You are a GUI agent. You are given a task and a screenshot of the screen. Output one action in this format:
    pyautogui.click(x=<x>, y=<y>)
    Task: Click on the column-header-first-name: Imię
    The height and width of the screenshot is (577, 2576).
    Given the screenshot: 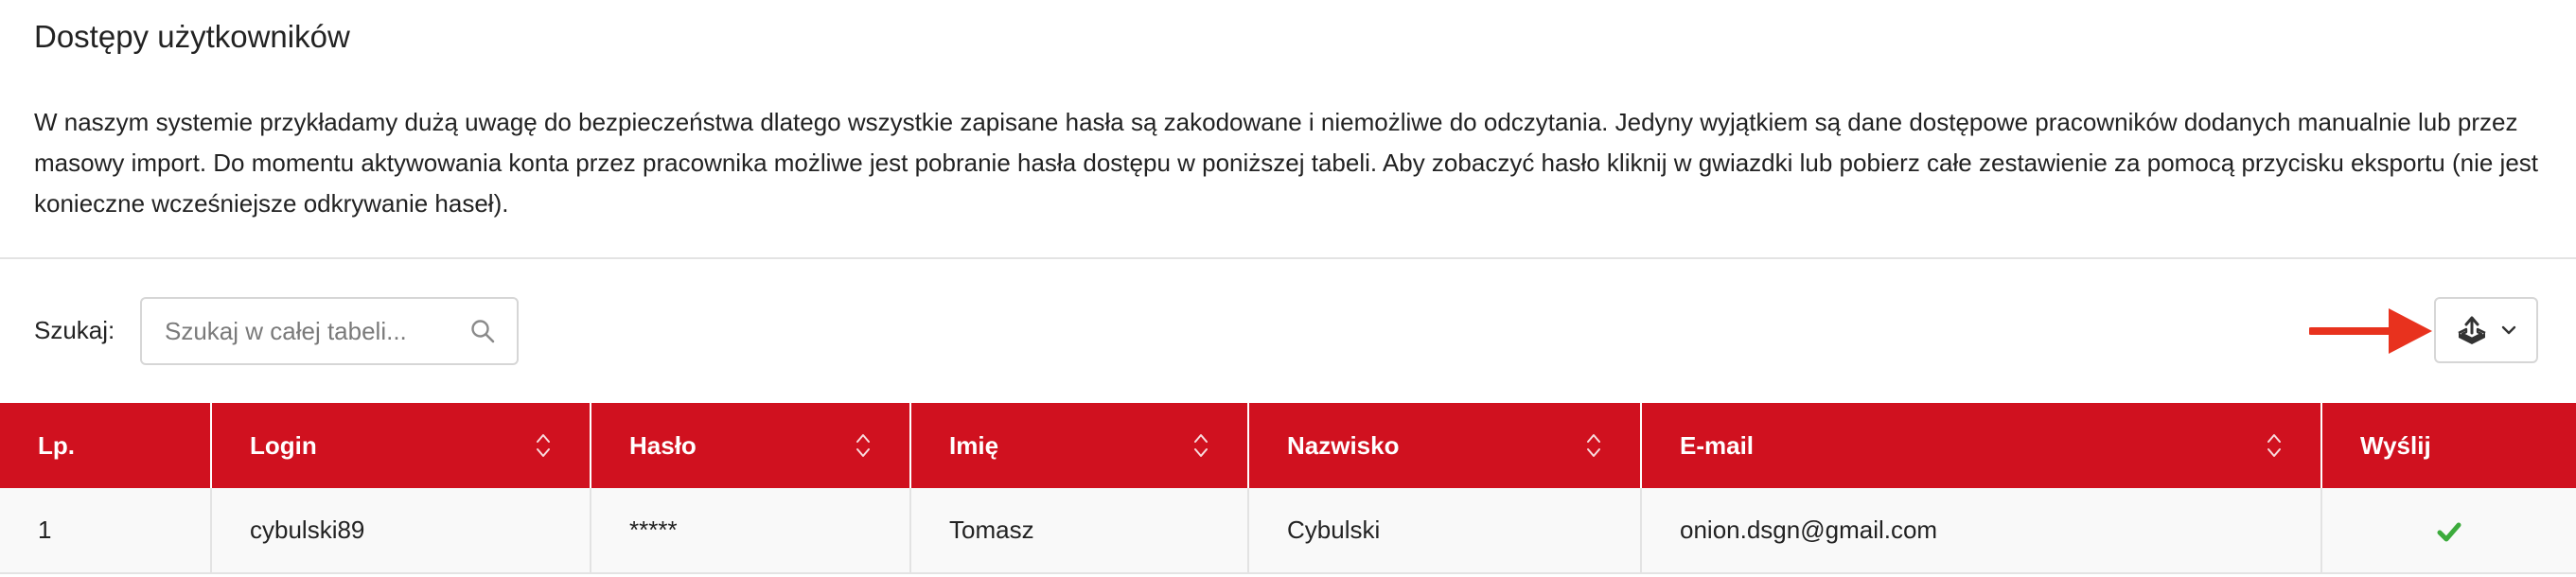 What is the action you would take?
    pyautogui.click(x=1079, y=445)
    